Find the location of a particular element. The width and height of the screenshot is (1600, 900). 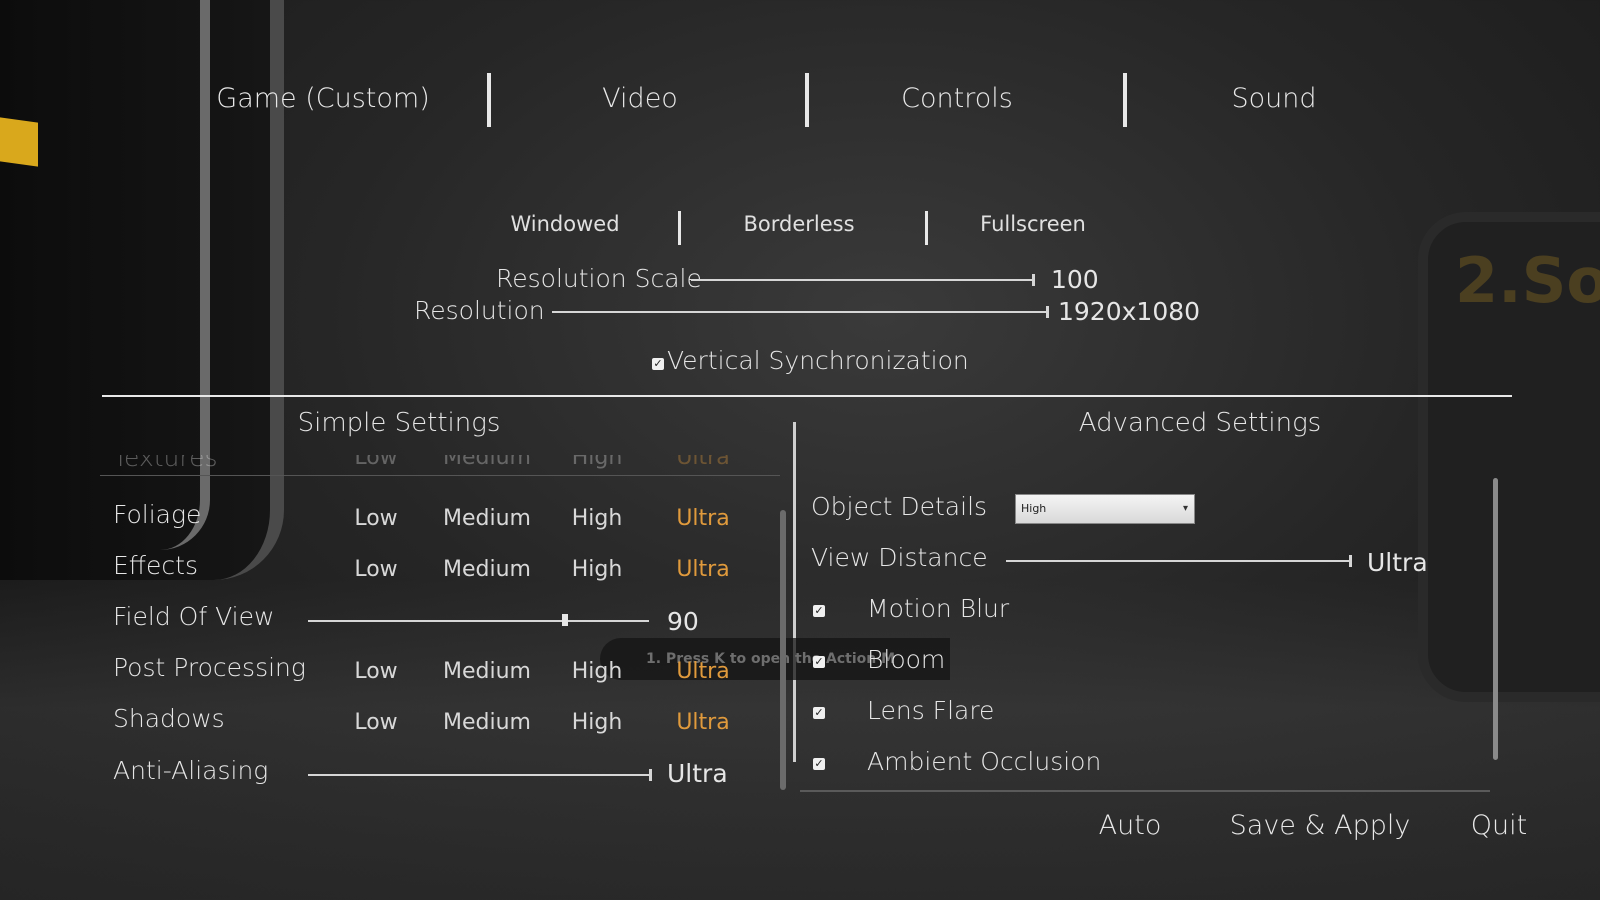

foliage-medium: Medium is located at coordinates (487, 518).